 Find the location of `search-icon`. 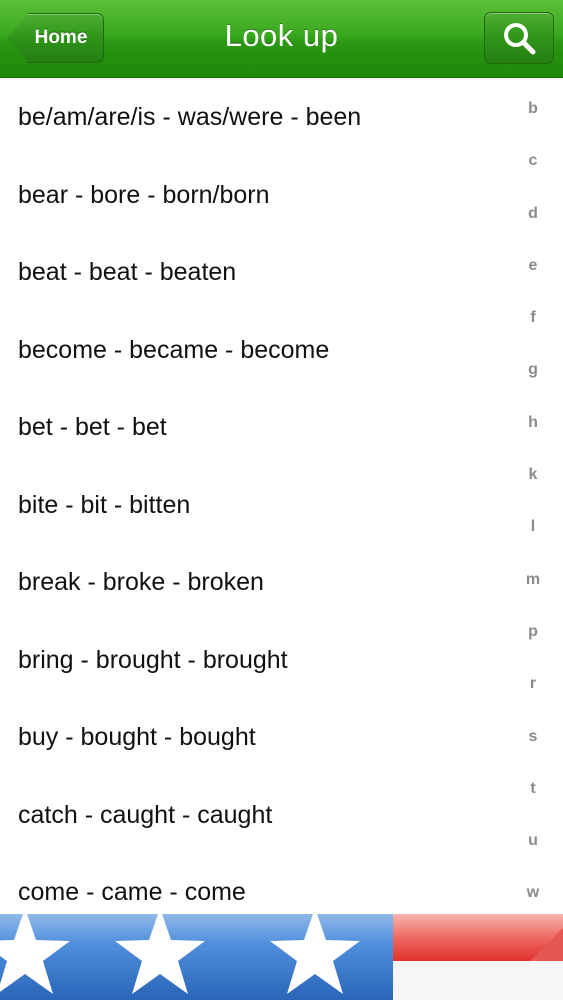

search-icon is located at coordinates (520, 39).